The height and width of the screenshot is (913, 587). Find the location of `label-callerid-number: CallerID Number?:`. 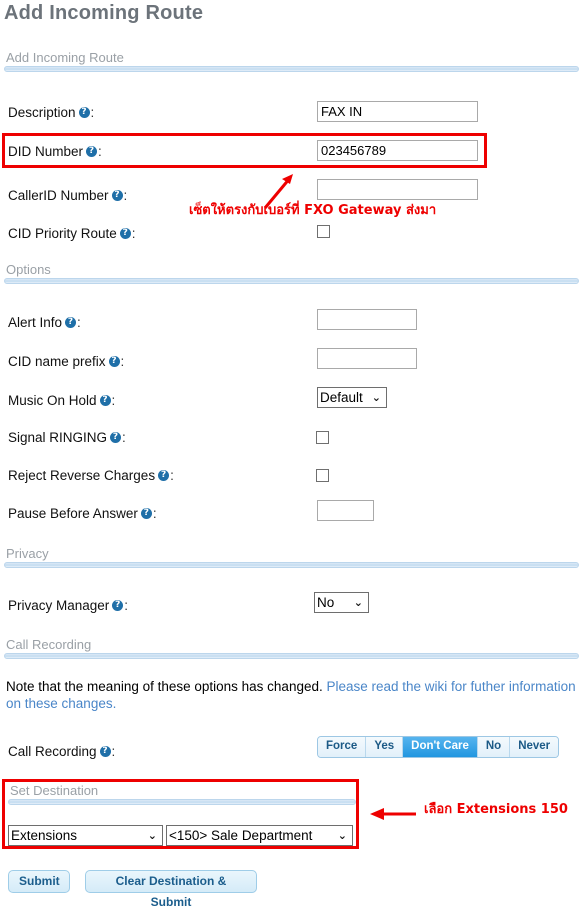

label-callerid-number: CallerID Number?: is located at coordinates (67, 196).